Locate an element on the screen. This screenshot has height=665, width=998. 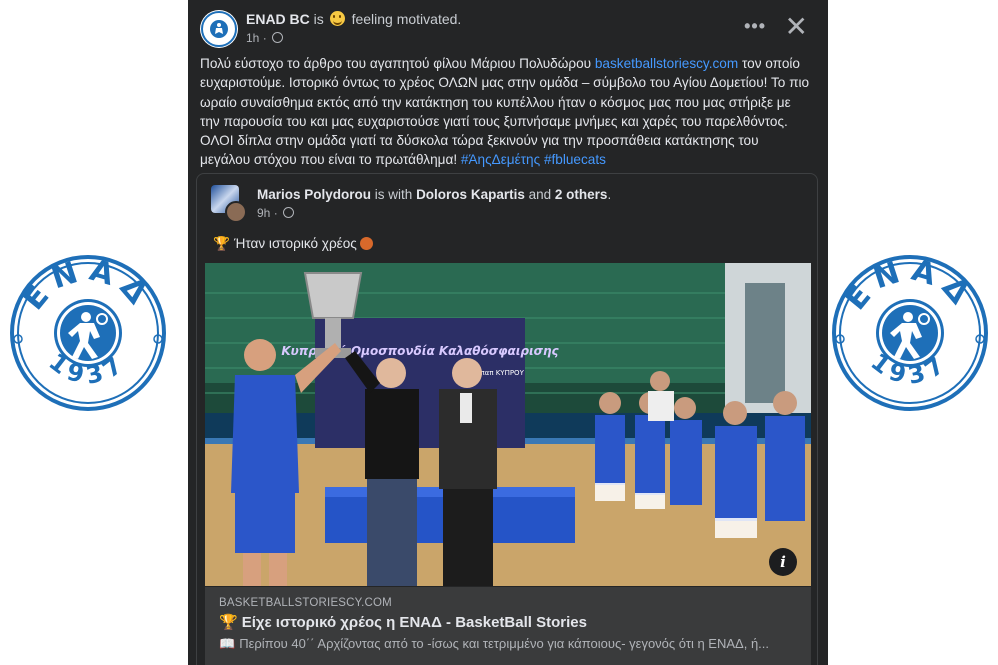
hashtag-link-1: #ΆηςΔεμέτης is located at coordinates (500, 159).